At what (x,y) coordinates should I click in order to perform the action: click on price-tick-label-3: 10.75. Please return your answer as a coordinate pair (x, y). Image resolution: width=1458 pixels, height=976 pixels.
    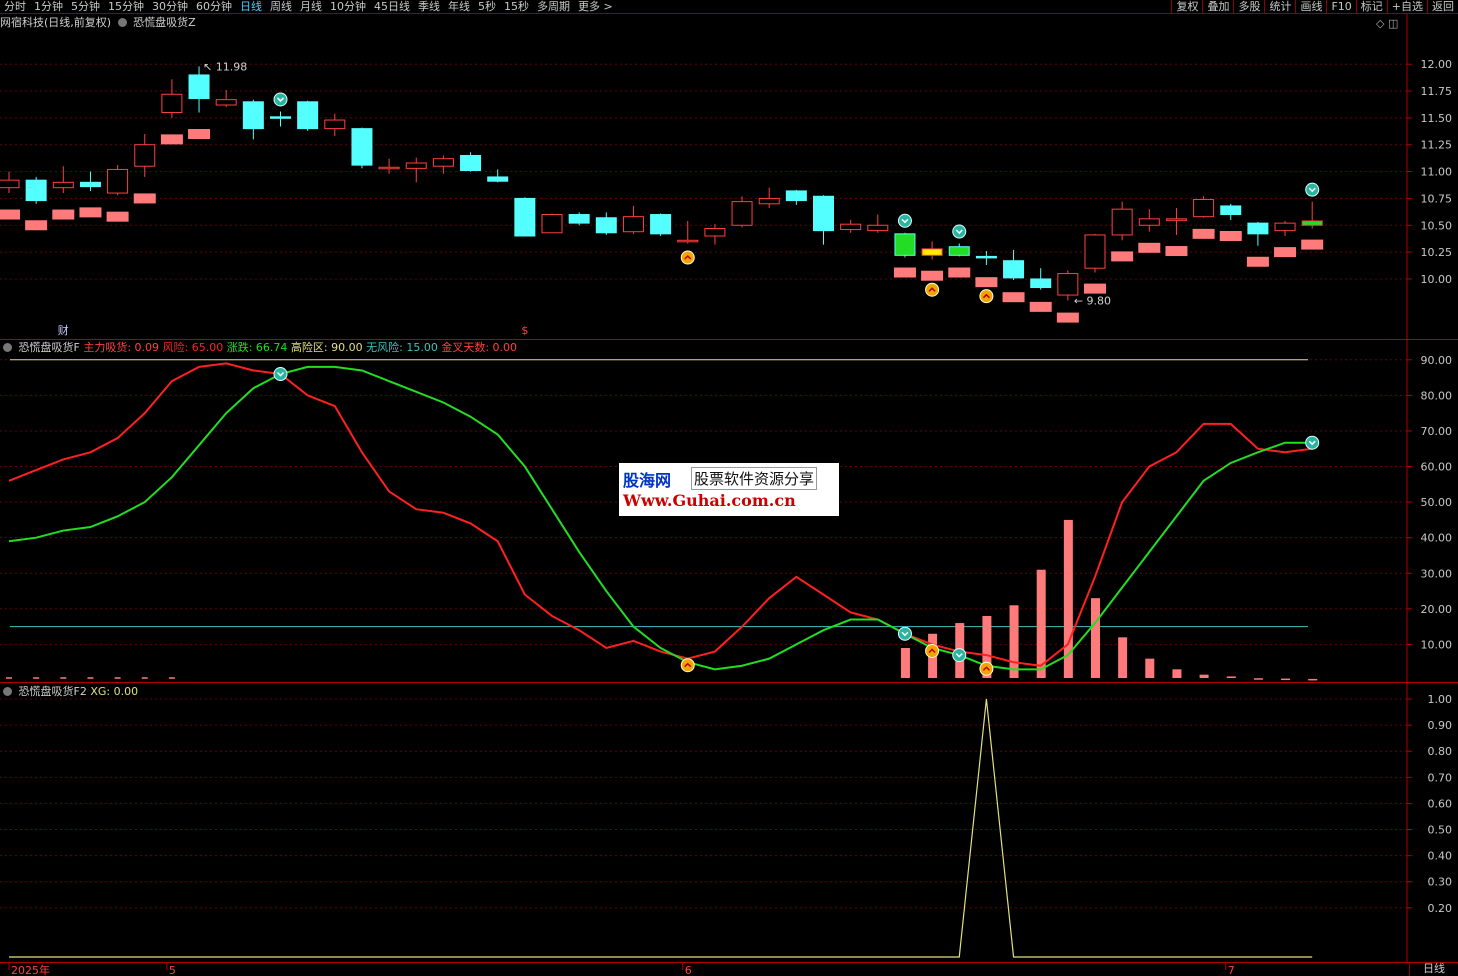
    Looking at the image, I should click on (1437, 198).